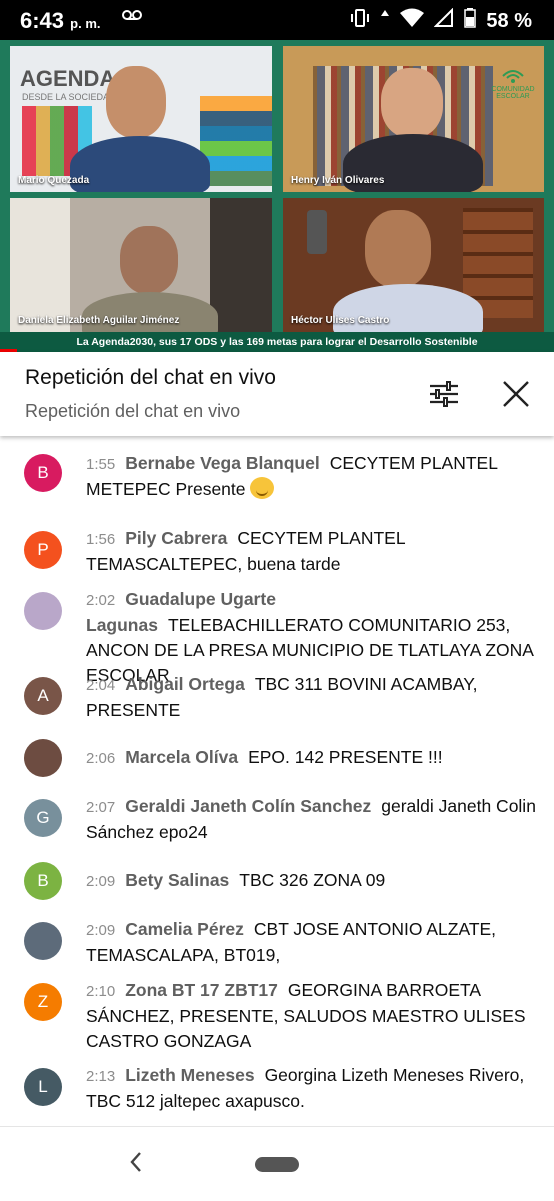  What do you see at coordinates (43, 1002) in the screenshot?
I see `avatar: Z` at bounding box center [43, 1002].